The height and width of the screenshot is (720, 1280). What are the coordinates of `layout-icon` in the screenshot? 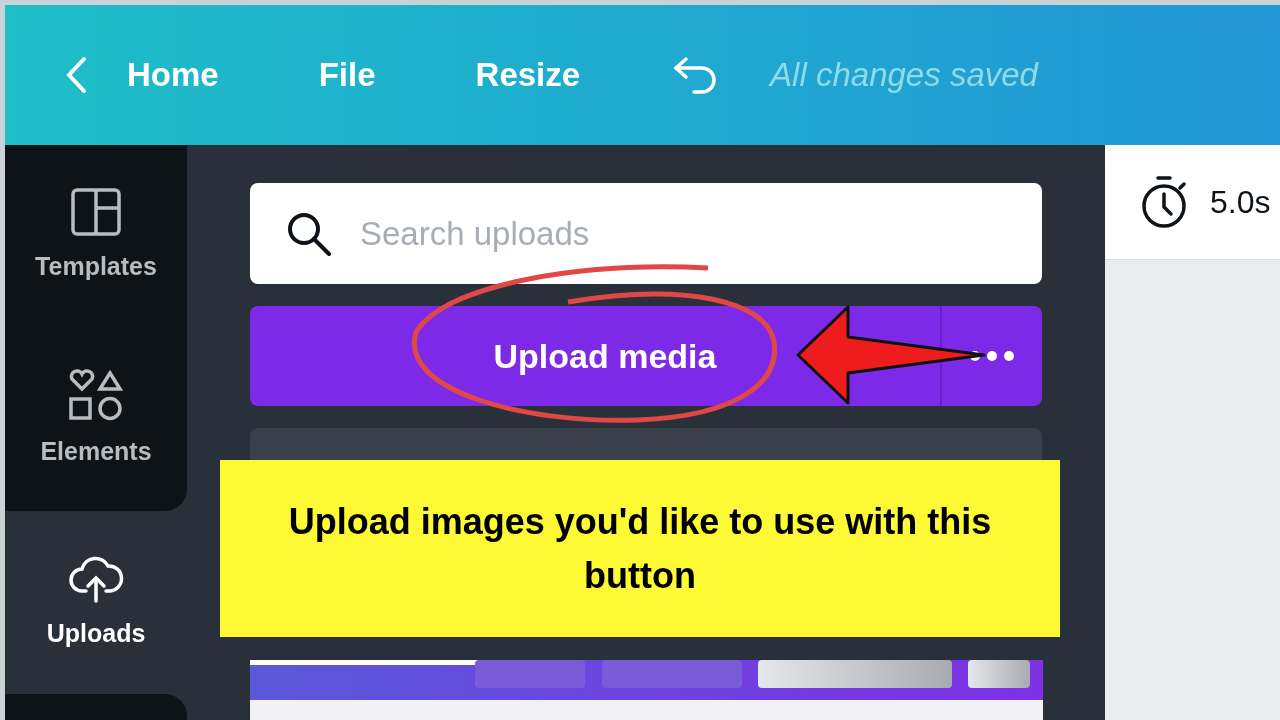 It's located at (96, 211).